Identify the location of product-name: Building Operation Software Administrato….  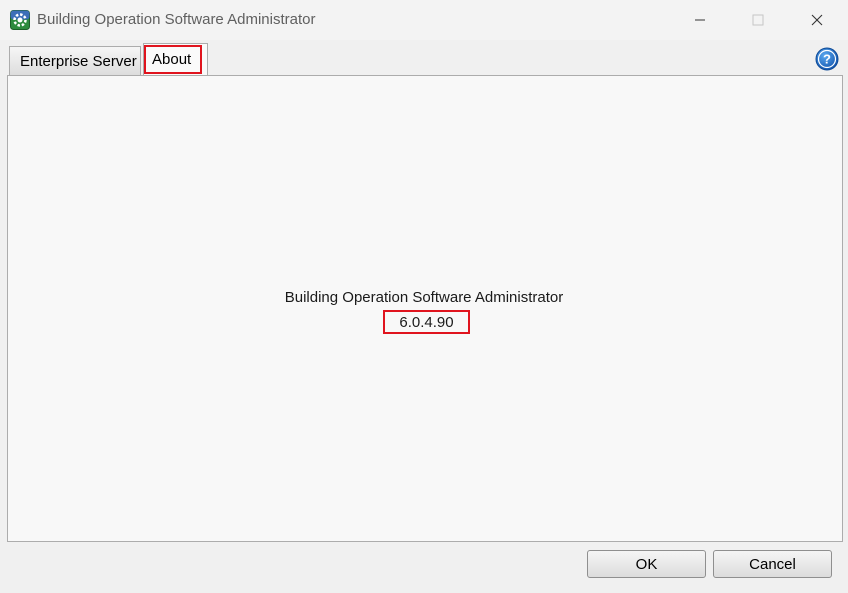
(424, 297).